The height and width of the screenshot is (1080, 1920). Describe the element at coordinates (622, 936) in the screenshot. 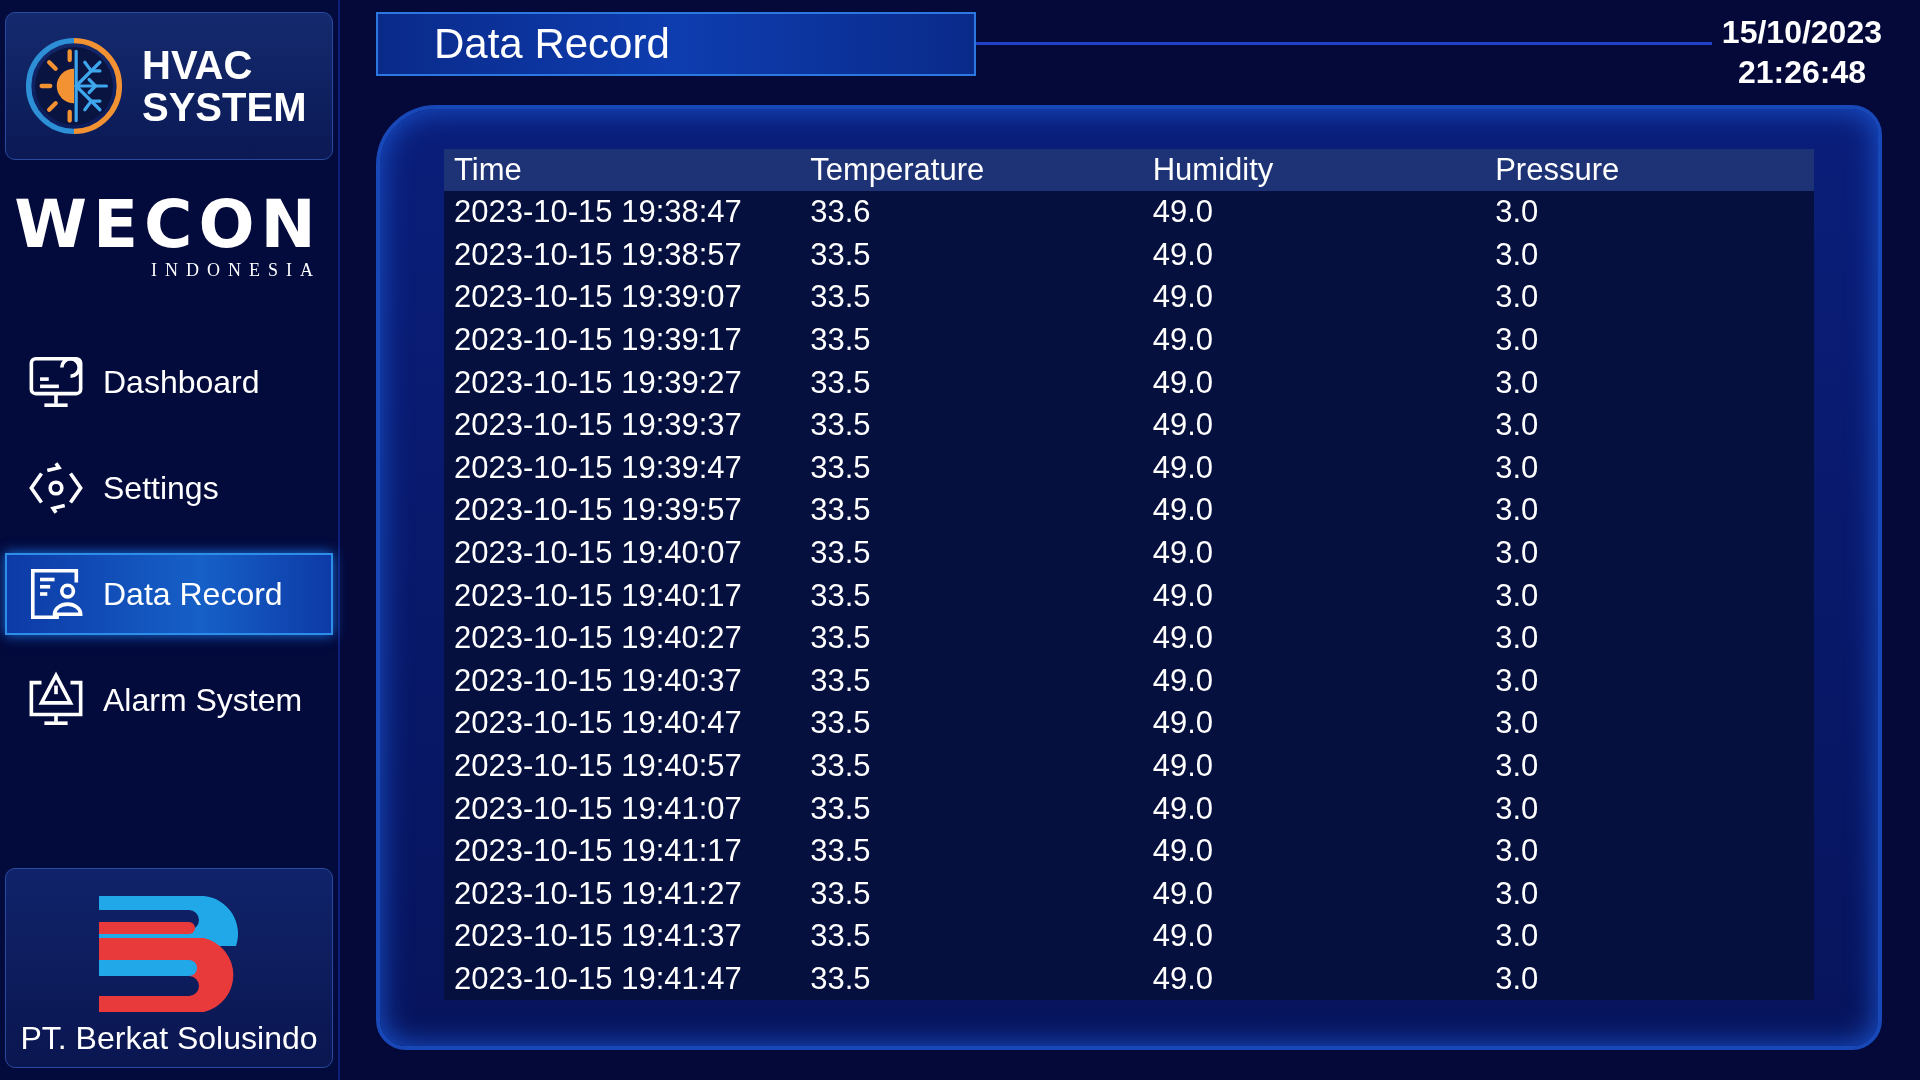

I see `table-cell: 2023-10-15 19:41:37` at that location.